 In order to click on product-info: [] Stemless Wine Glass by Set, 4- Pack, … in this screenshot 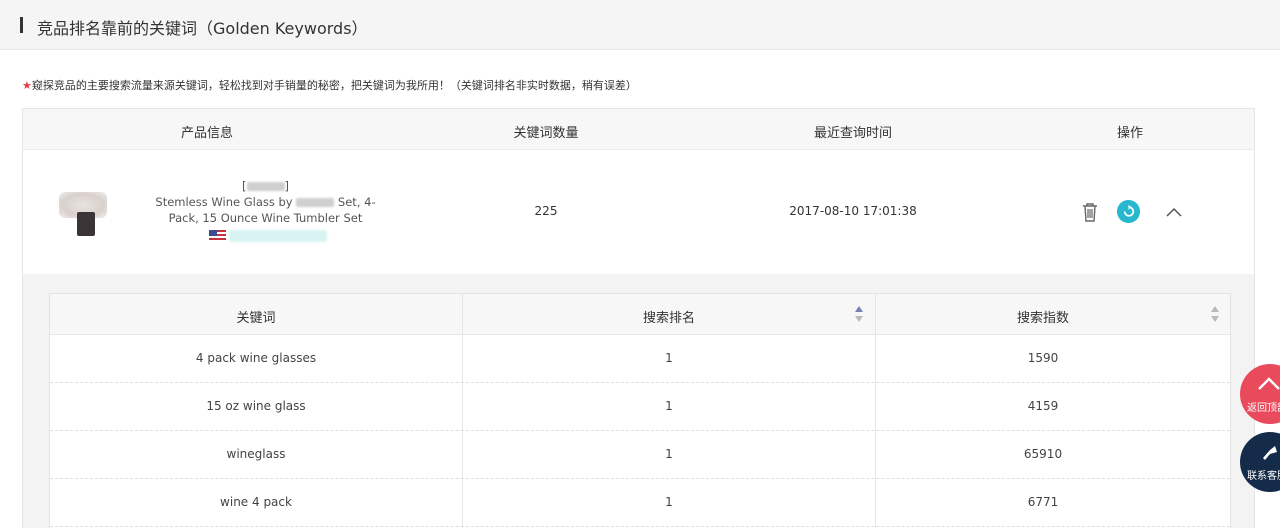, I will do `click(265, 210)`.